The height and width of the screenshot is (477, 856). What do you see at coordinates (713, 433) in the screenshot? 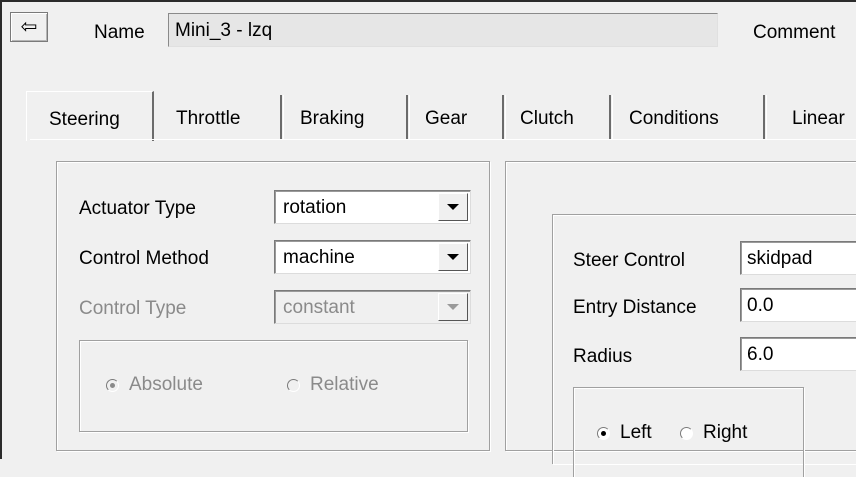
I see `right-radio: Right` at bounding box center [713, 433].